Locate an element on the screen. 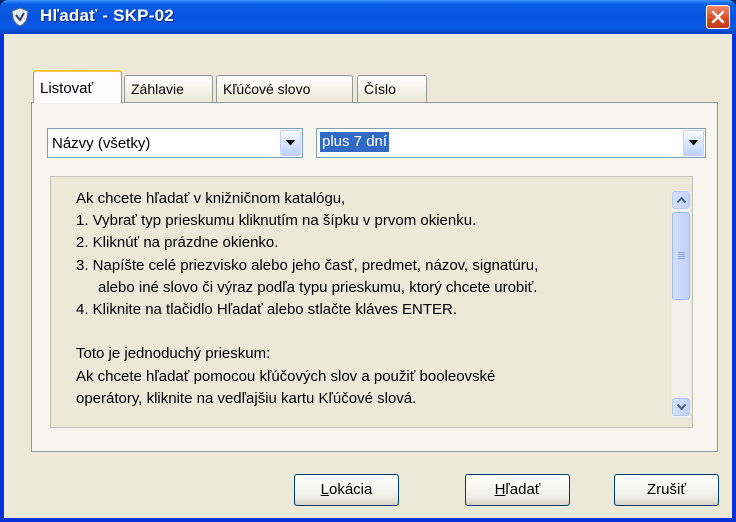 This screenshot has width=736, height=522. scroll-down-button is located at coordinates (681, 407).